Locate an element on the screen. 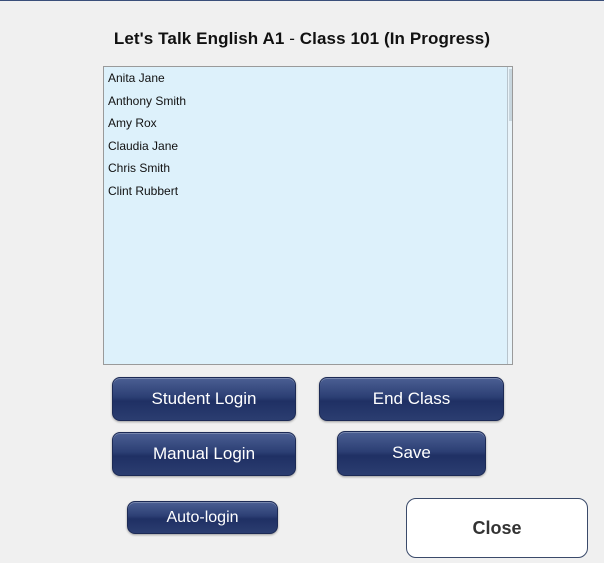 The height and width of the screenshot is (563, 604). manual-login-button: Manual Login is located at coordinates (204, 454).